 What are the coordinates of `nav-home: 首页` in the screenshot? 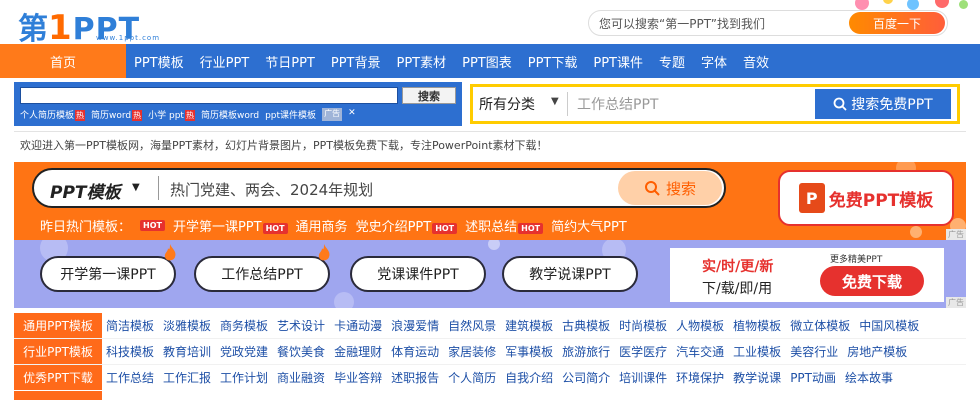 It's located at (63, 61).